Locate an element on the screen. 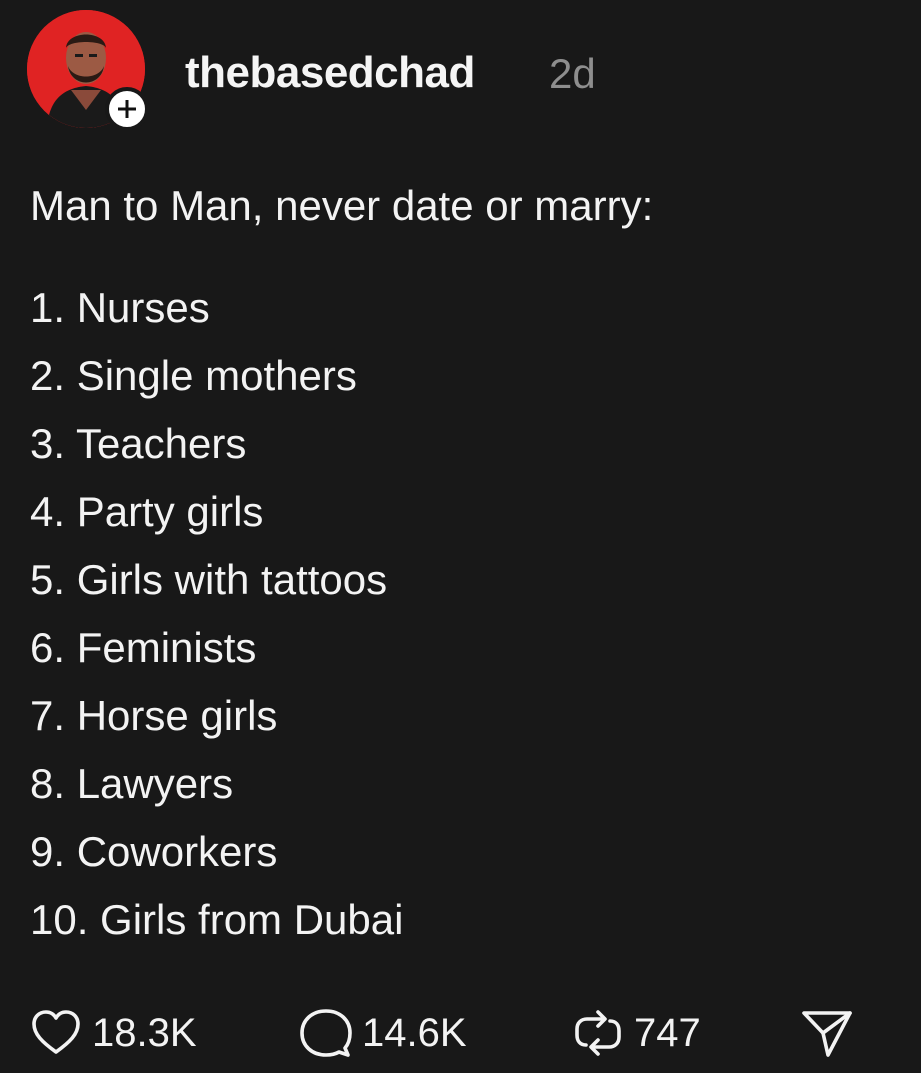 This screenshot has width=921, height=1073. list-item: 1. Nurses is located at coordinates (120, 307).